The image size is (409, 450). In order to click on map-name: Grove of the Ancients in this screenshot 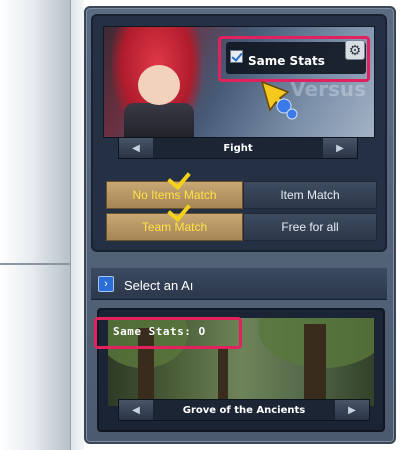, I will do `click(244, 410)`.